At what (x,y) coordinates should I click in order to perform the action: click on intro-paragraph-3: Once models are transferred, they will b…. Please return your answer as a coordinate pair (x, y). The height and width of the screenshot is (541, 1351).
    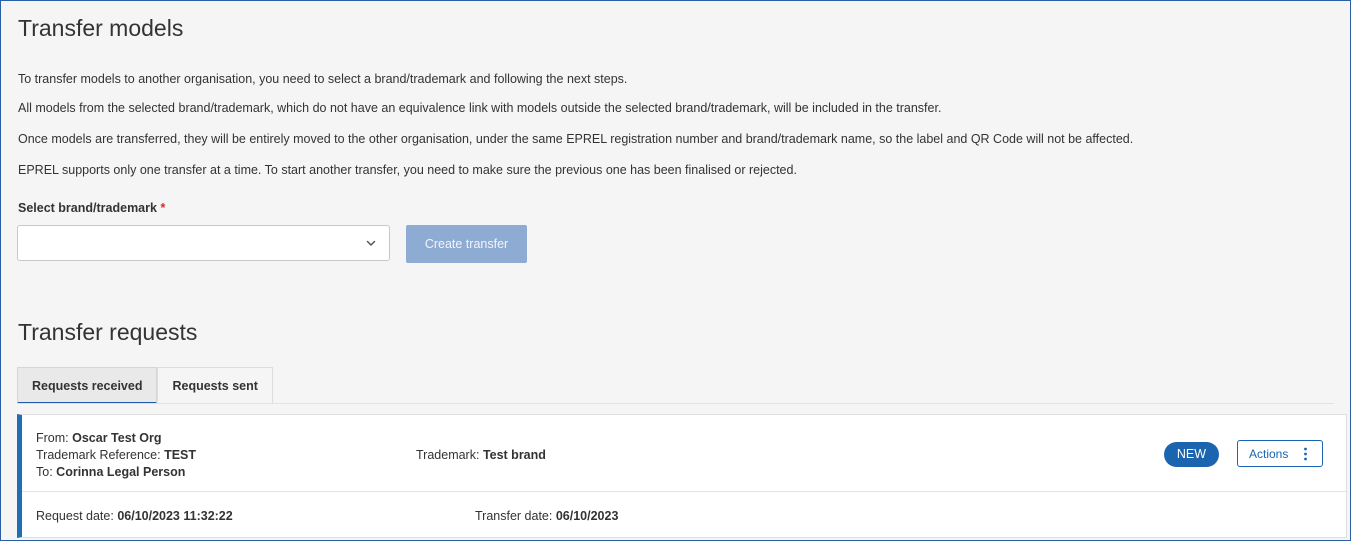
    Looking at the image, I should click on (576, 139).